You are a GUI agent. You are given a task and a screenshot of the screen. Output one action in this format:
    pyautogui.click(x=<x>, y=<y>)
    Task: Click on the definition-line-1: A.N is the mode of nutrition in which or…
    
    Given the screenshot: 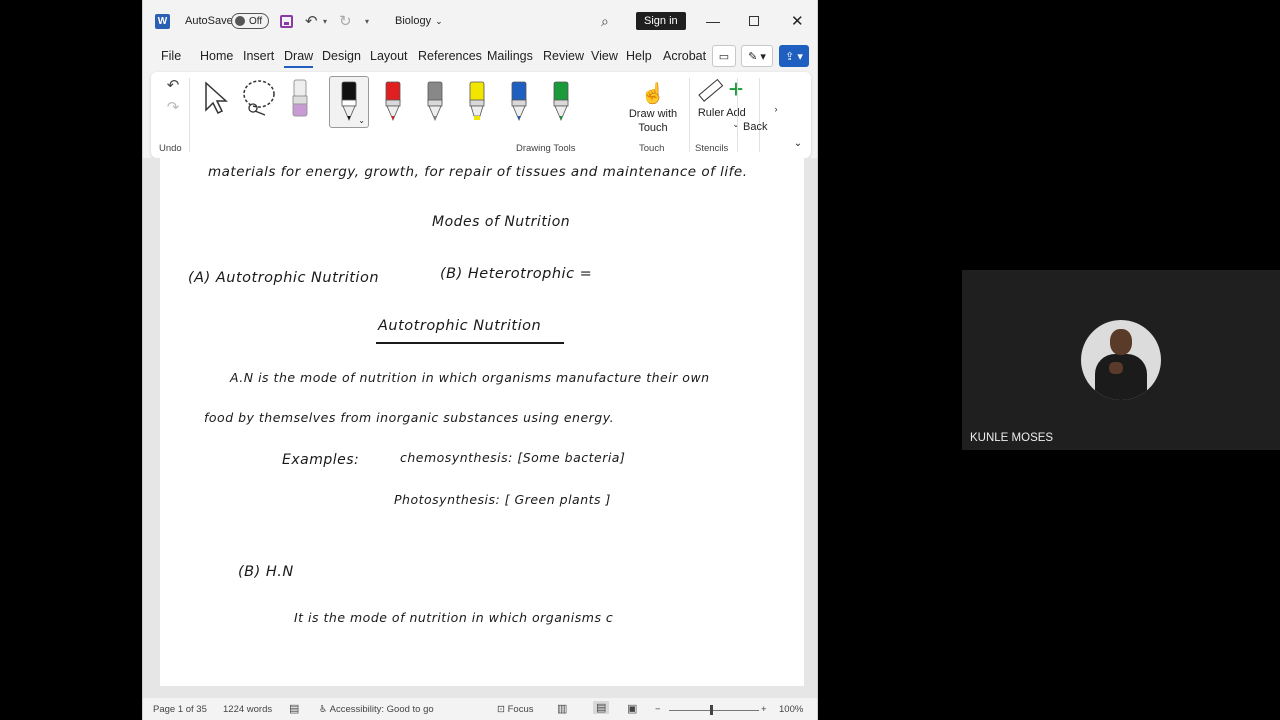 What is the action you would take?
    pyautogui.click(x=470, y=377)
    